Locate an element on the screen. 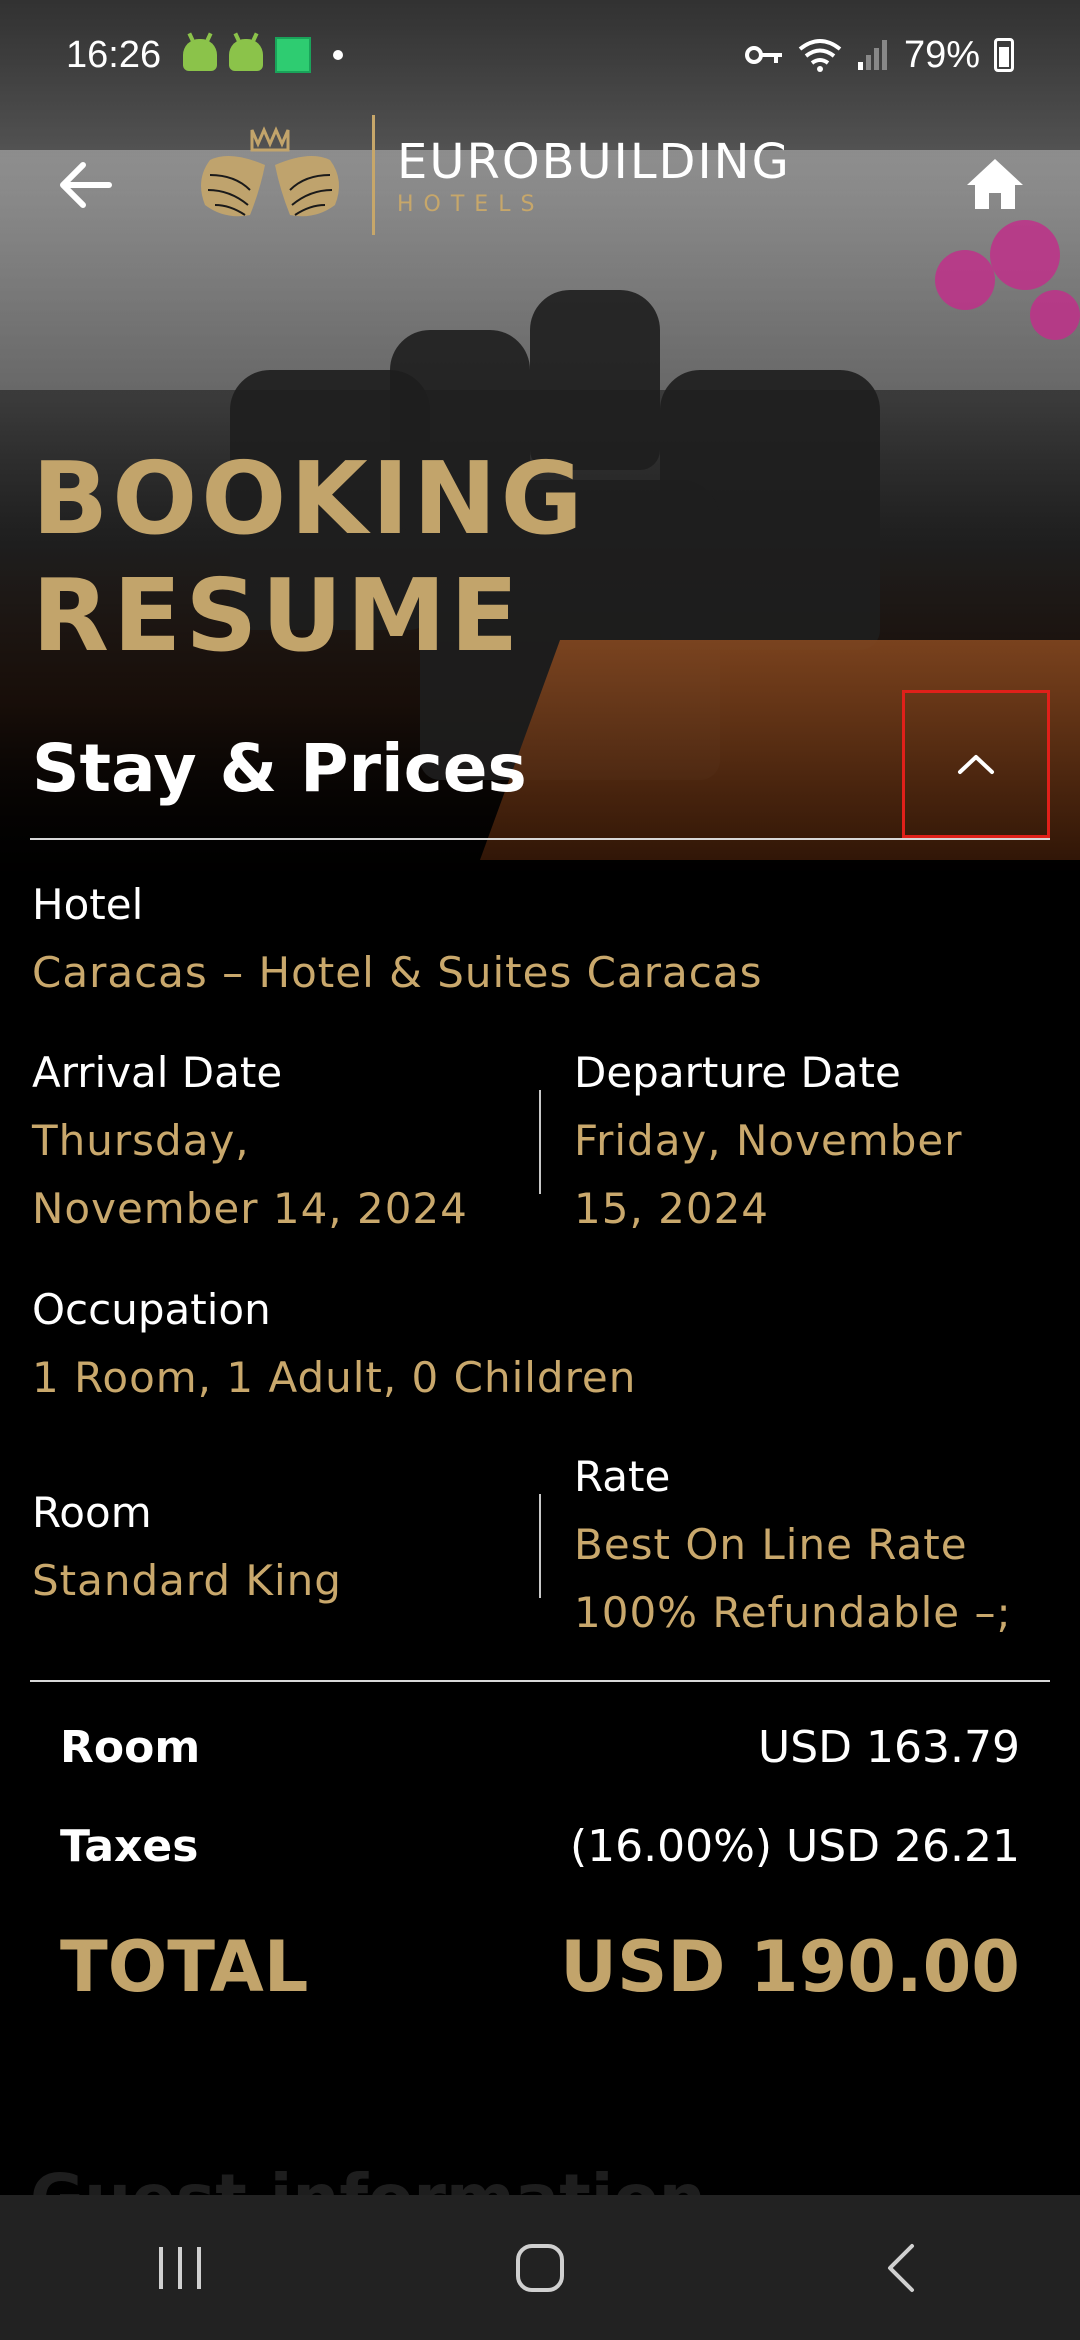 The height and width of the screenshot is (2340, 1080). recents-icon is located at coordinates (180, 2267).